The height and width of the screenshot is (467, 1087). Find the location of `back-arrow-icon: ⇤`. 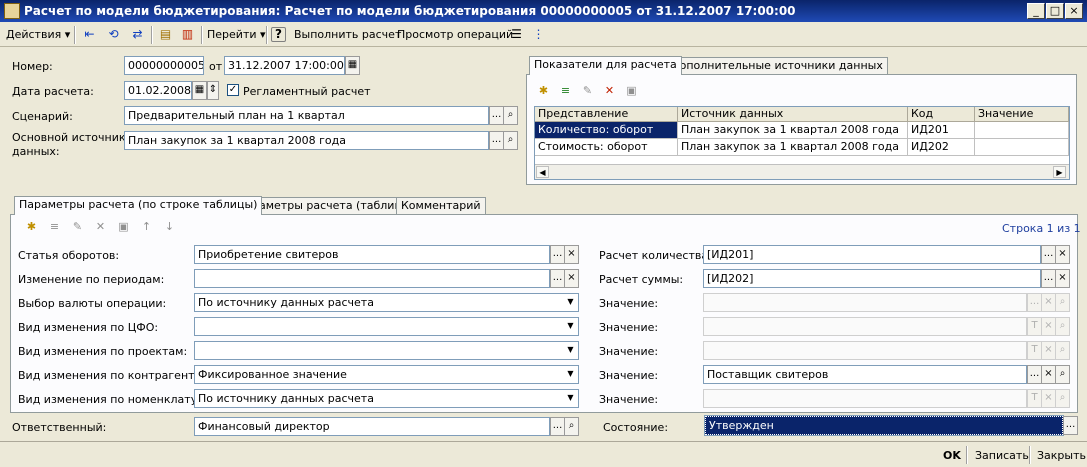

back-arrow-icon: ⇤ is located at coordinates (89, 34).